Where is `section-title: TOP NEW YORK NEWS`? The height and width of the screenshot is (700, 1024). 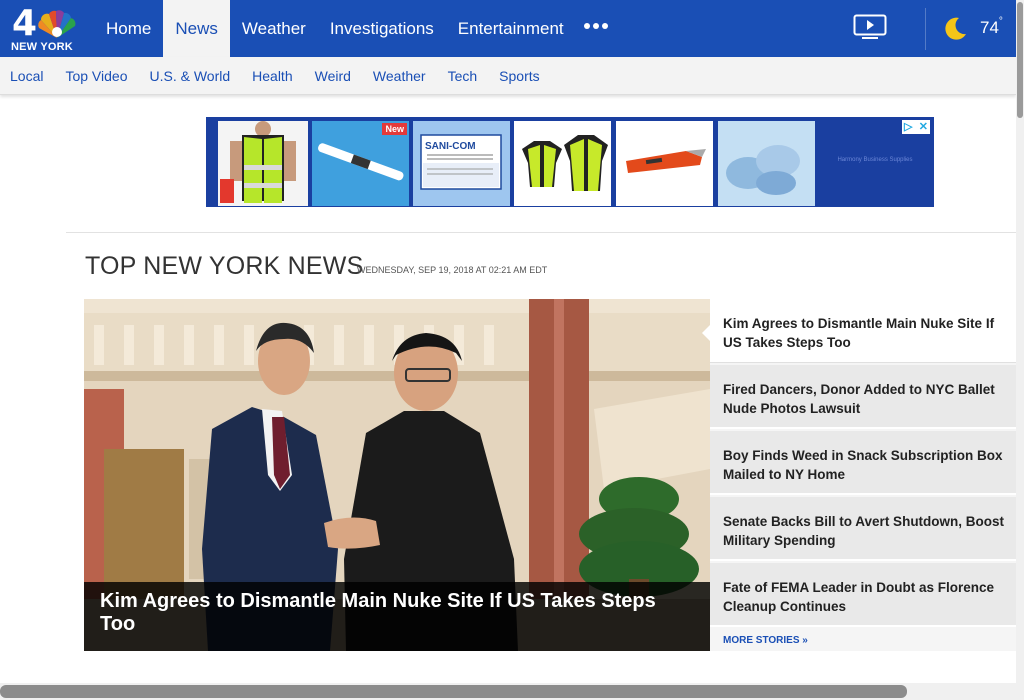 section-title: TOP NEW YORK NEWS is located at coordinates (224, 266).